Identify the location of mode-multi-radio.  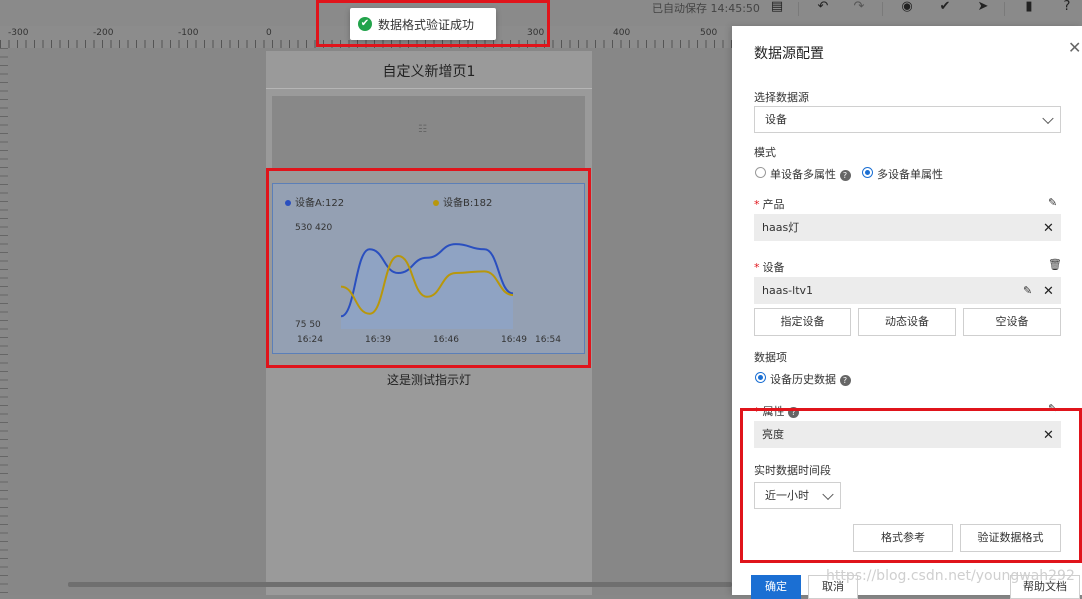
(867, 172).